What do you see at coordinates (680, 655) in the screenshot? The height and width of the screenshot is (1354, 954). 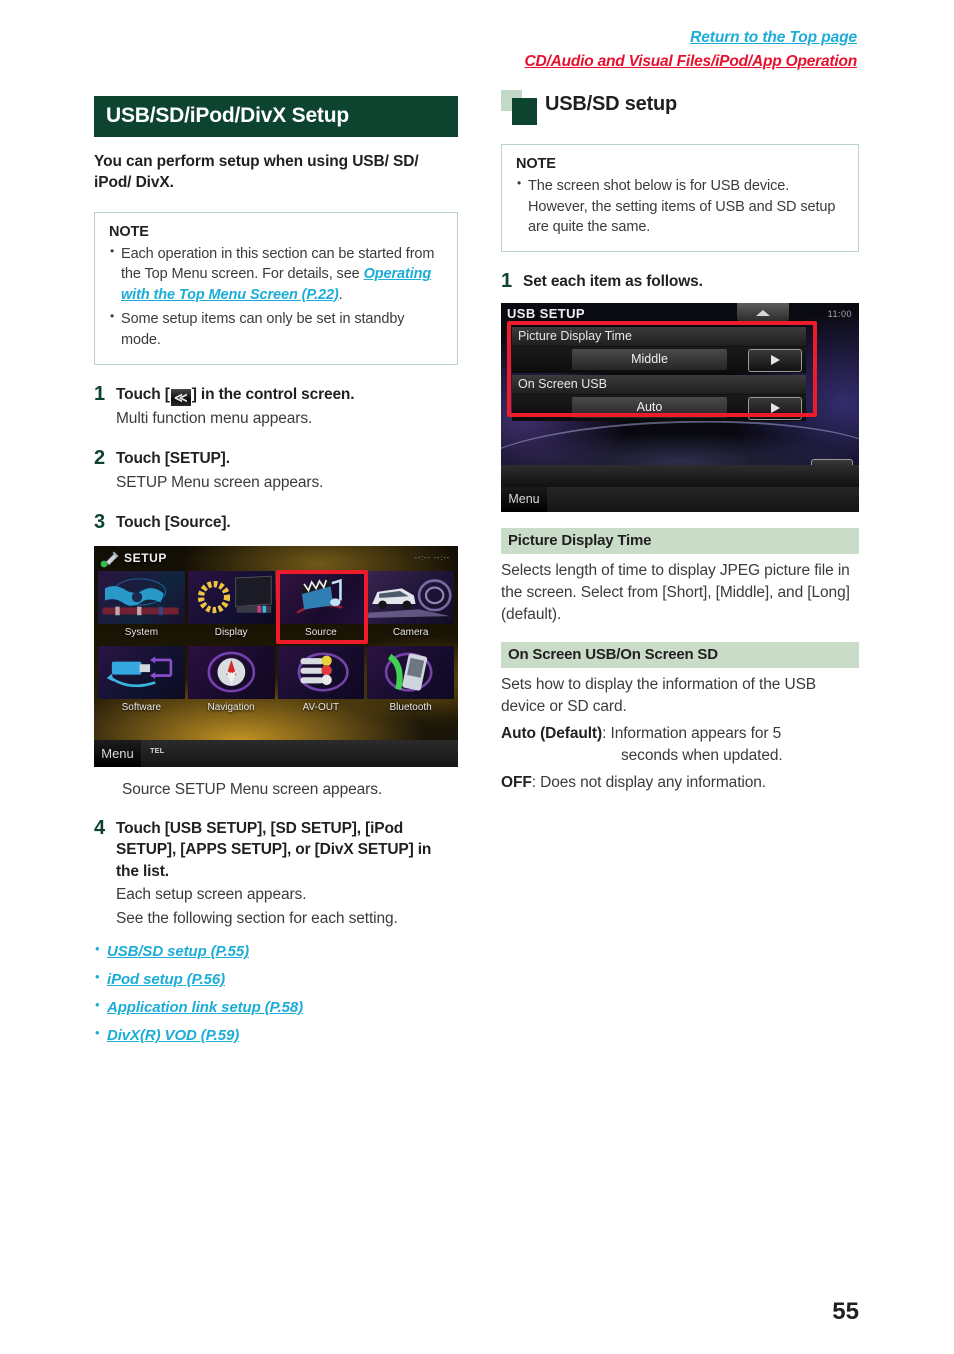 I see `setting-heading-on-screen-usb: On Screen USB/On Screen SD` at bounding box center [680, 655].